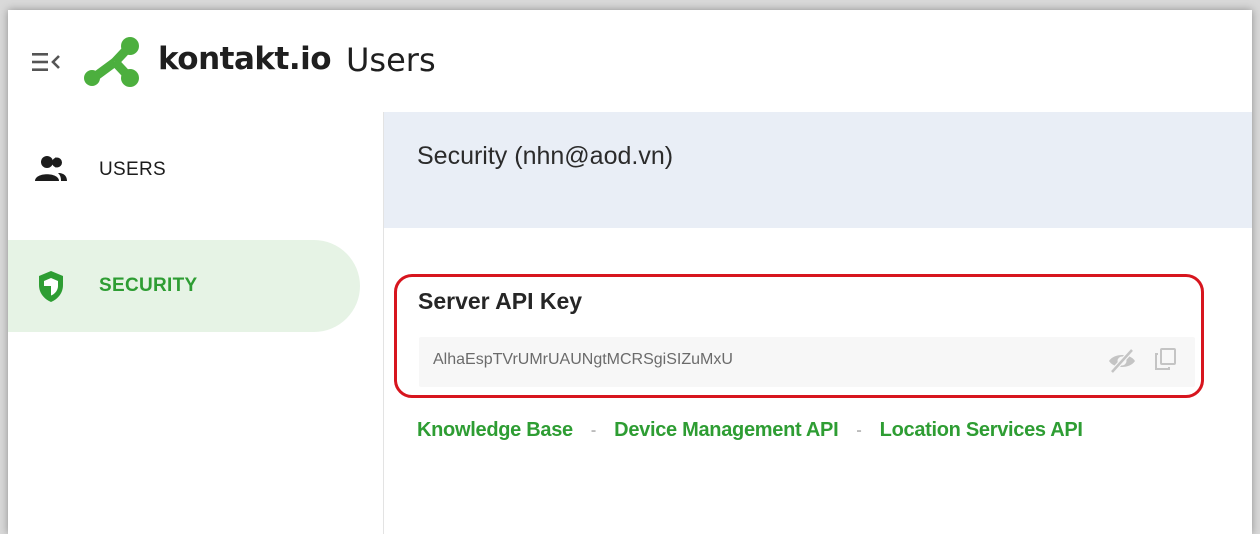 This screenshot has height=534, width=1260. I want to click on kontakt-logo-icon, so click(111, 62).